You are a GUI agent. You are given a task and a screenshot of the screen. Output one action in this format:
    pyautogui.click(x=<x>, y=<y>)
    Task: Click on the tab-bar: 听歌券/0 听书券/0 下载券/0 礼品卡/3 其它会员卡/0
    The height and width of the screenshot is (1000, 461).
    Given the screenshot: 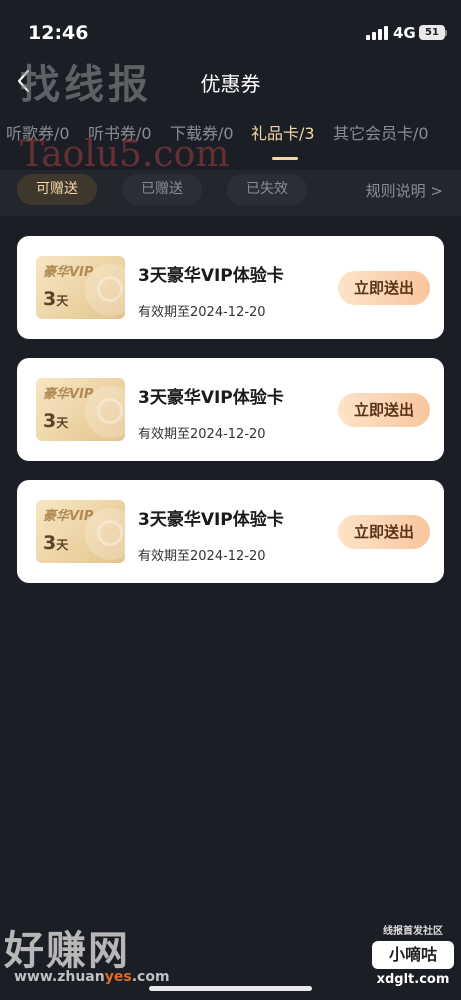 What is the action you would take?
    pyautogui.click(x=230, y=142)
    